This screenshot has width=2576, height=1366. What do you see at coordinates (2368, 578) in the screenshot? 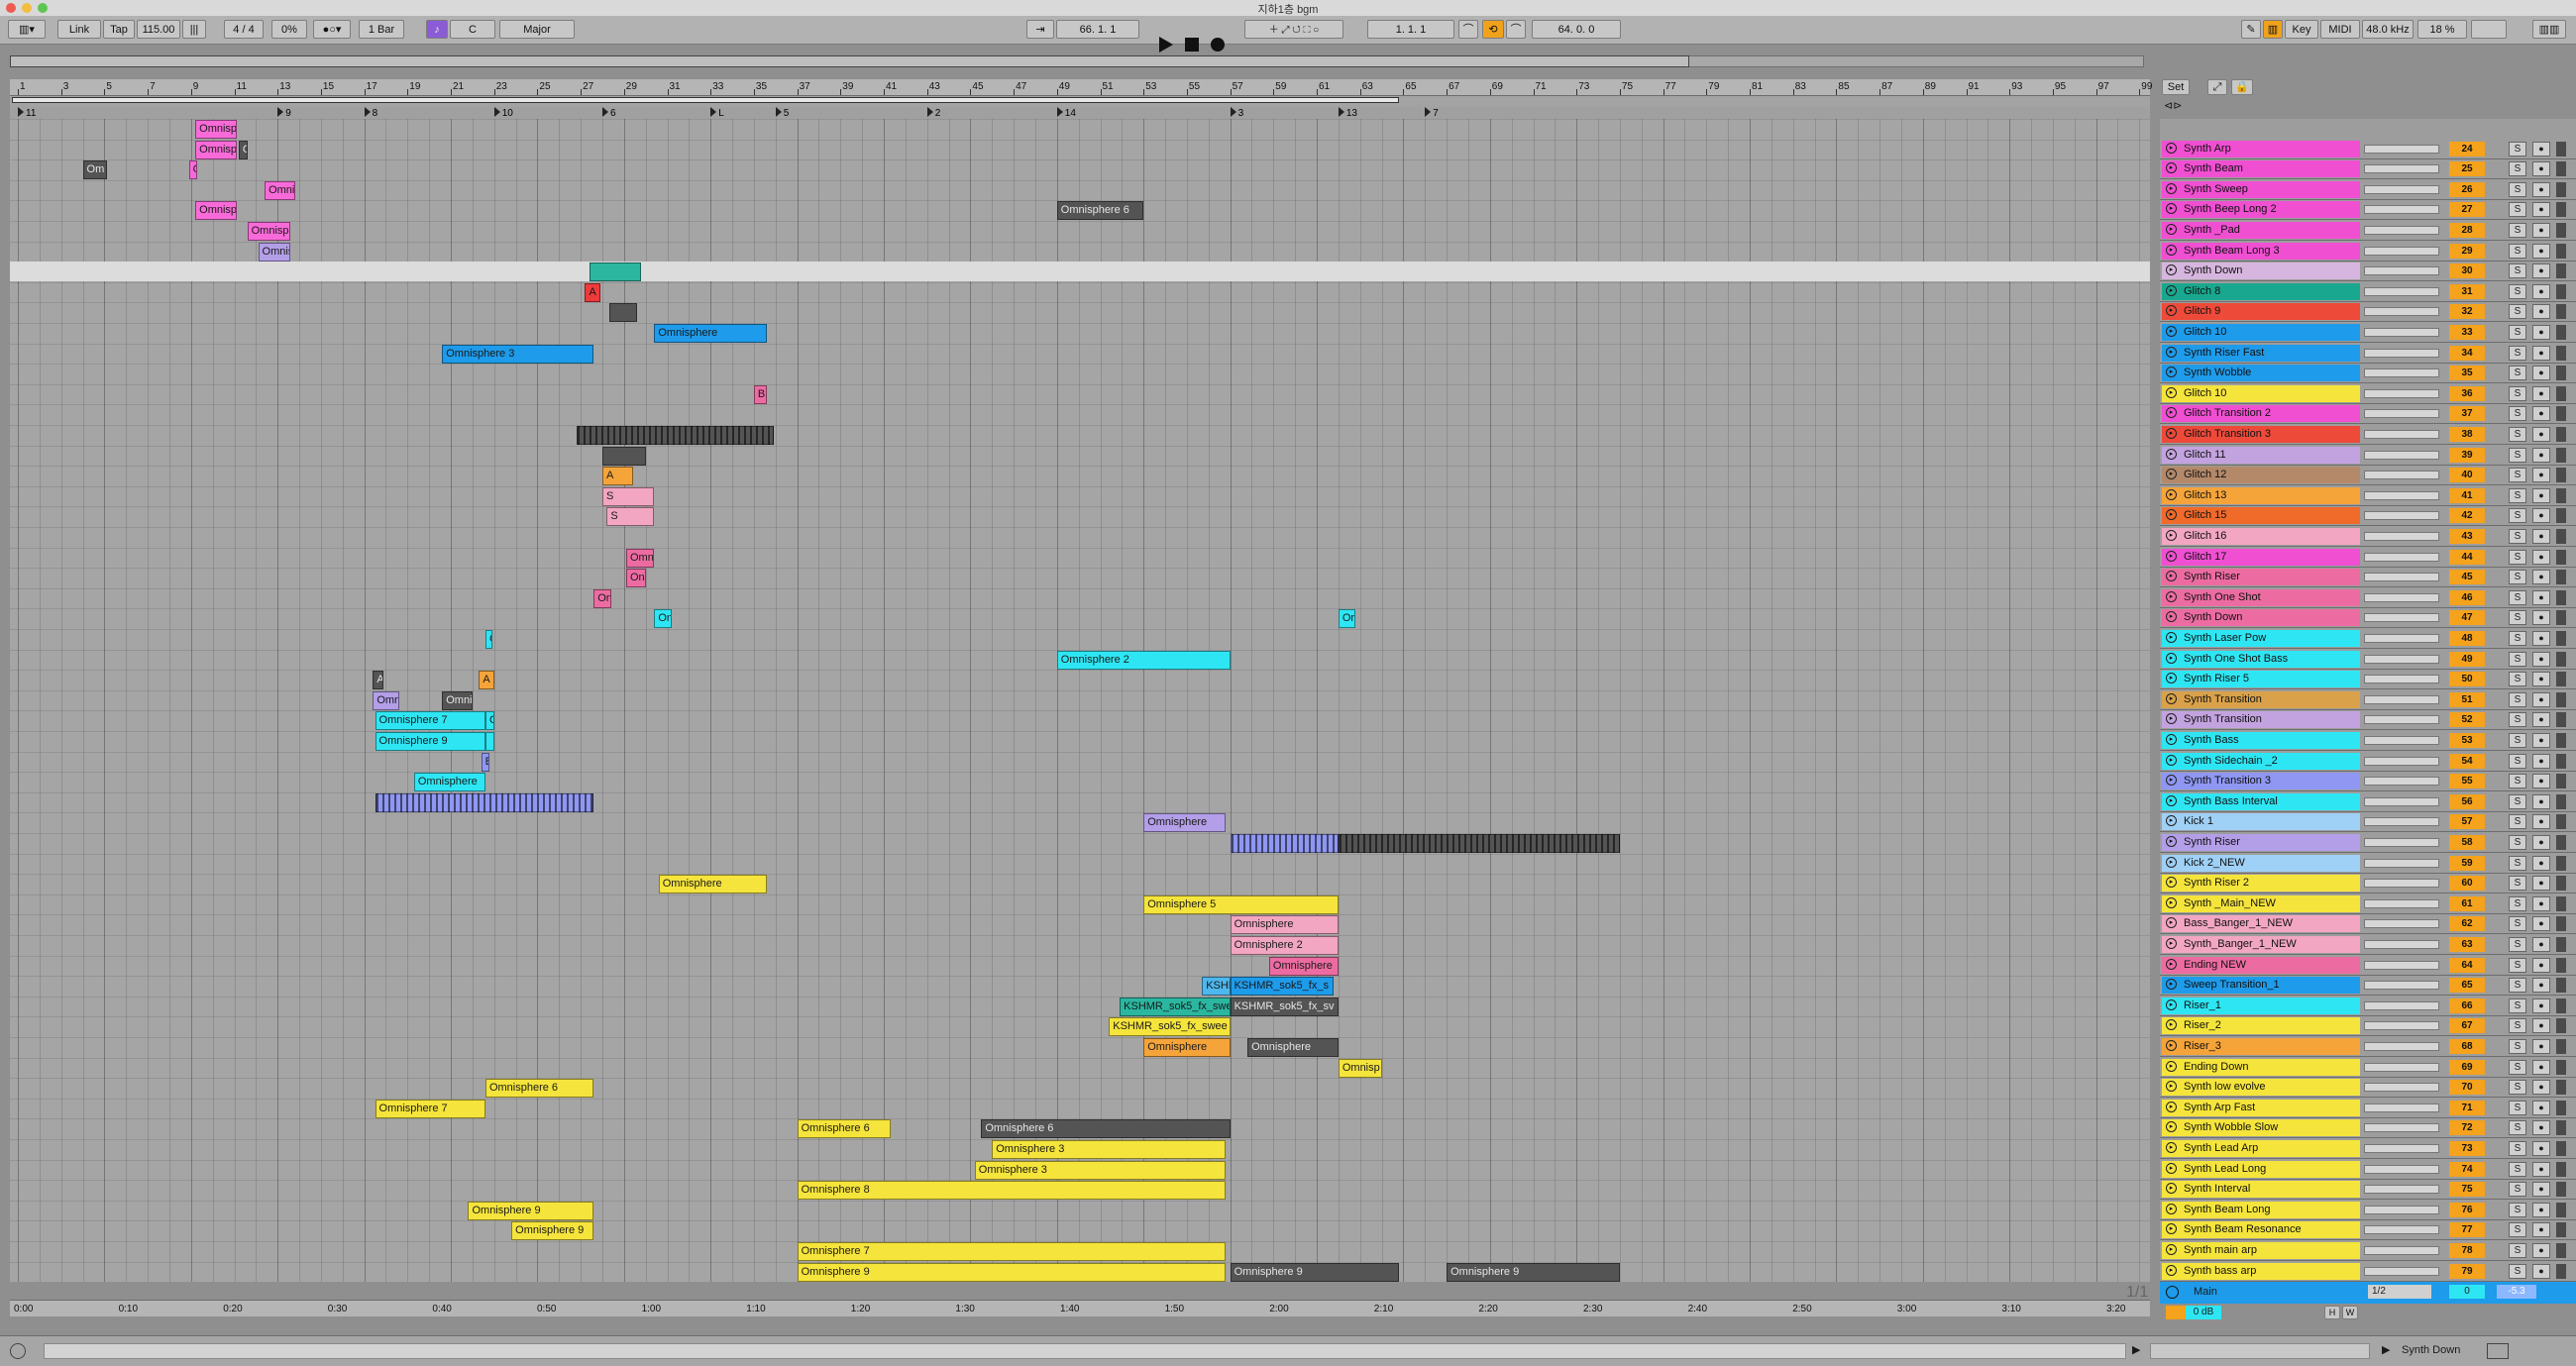
I see `track-header: ▸ Synth Riser 45 S ●` at bounding box center [2368, 578].